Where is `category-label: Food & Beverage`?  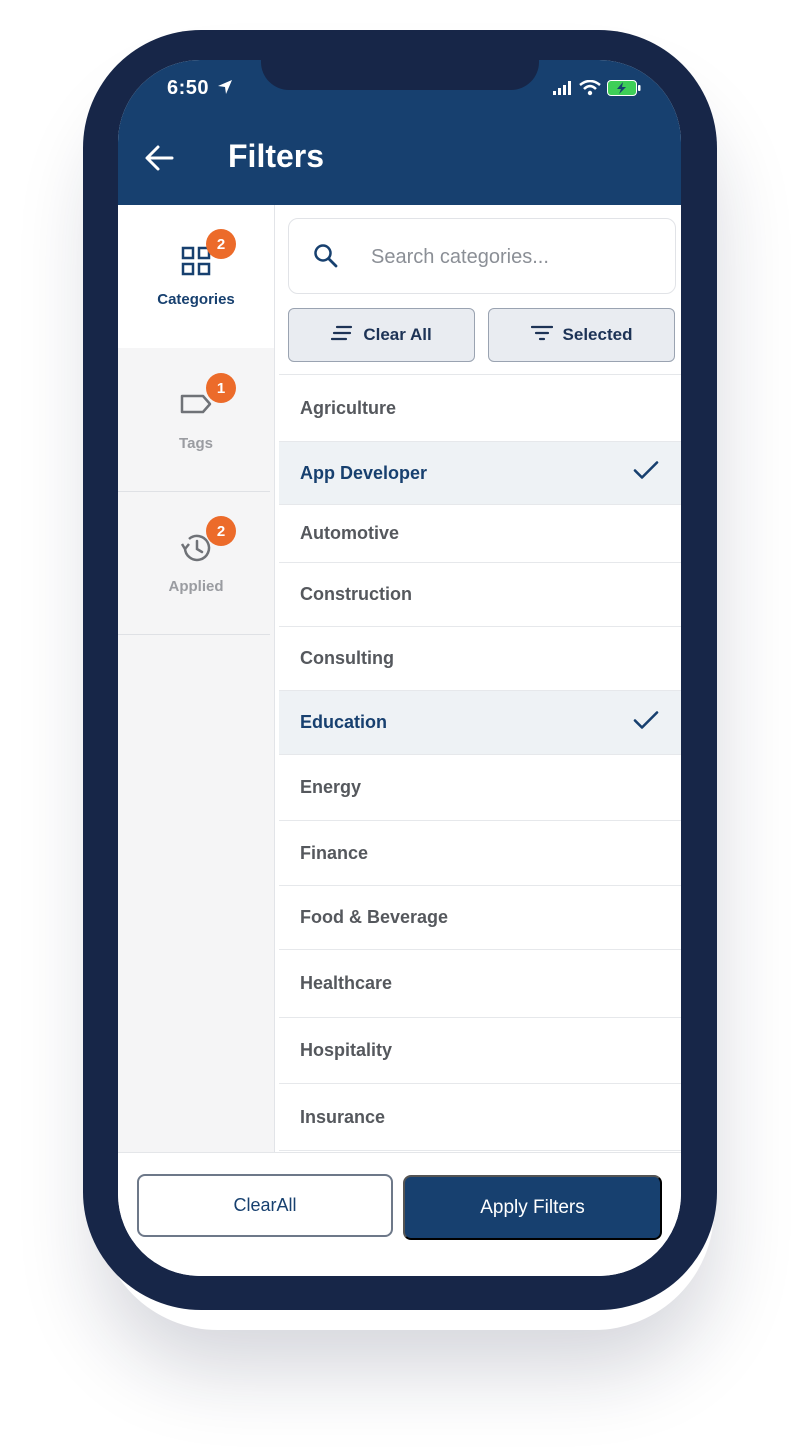
category-label: Food & Beverage is located at coordinates (374, 917).